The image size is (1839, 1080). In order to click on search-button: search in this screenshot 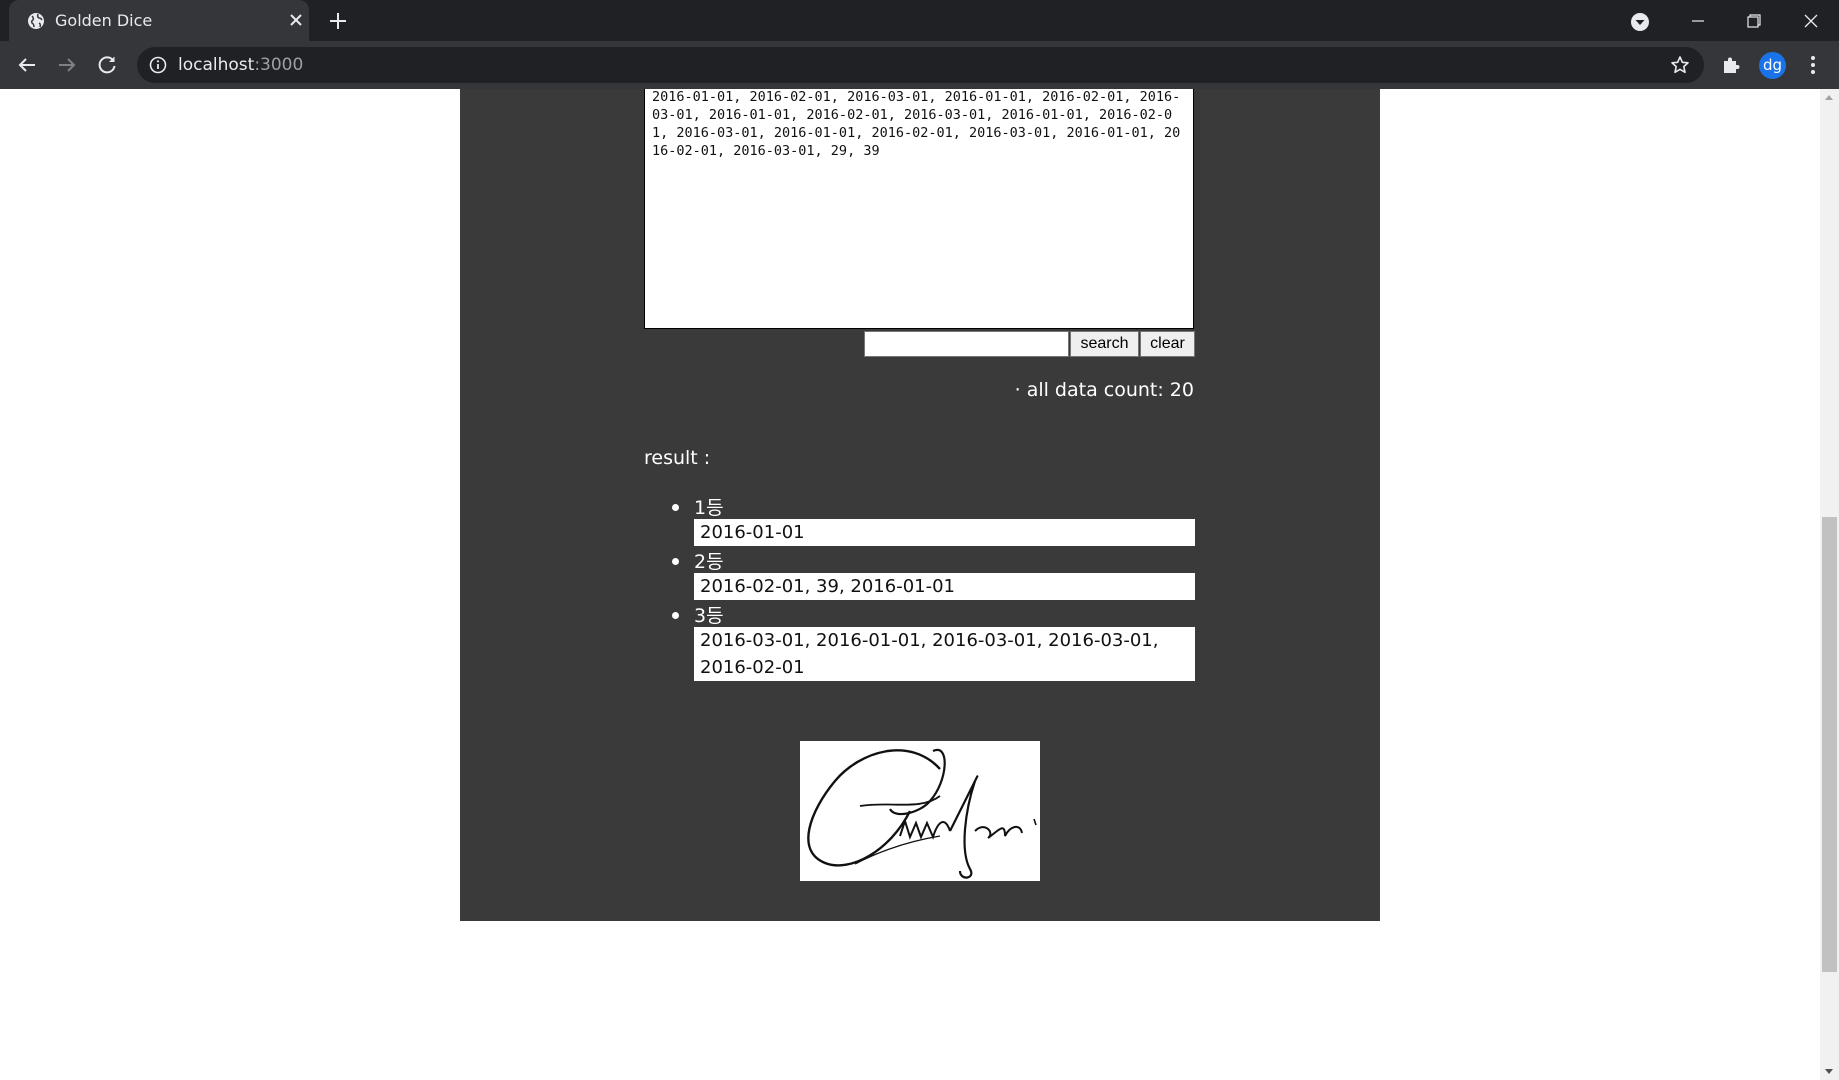, I will do `click(1104, 344)`.